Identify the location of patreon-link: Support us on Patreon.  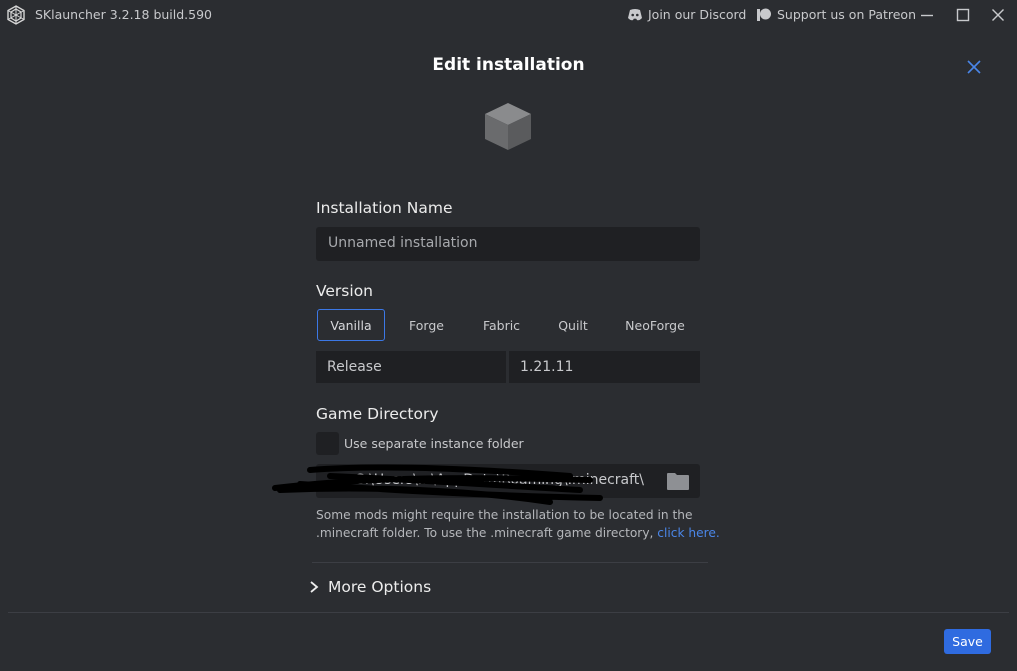
(836, 14).